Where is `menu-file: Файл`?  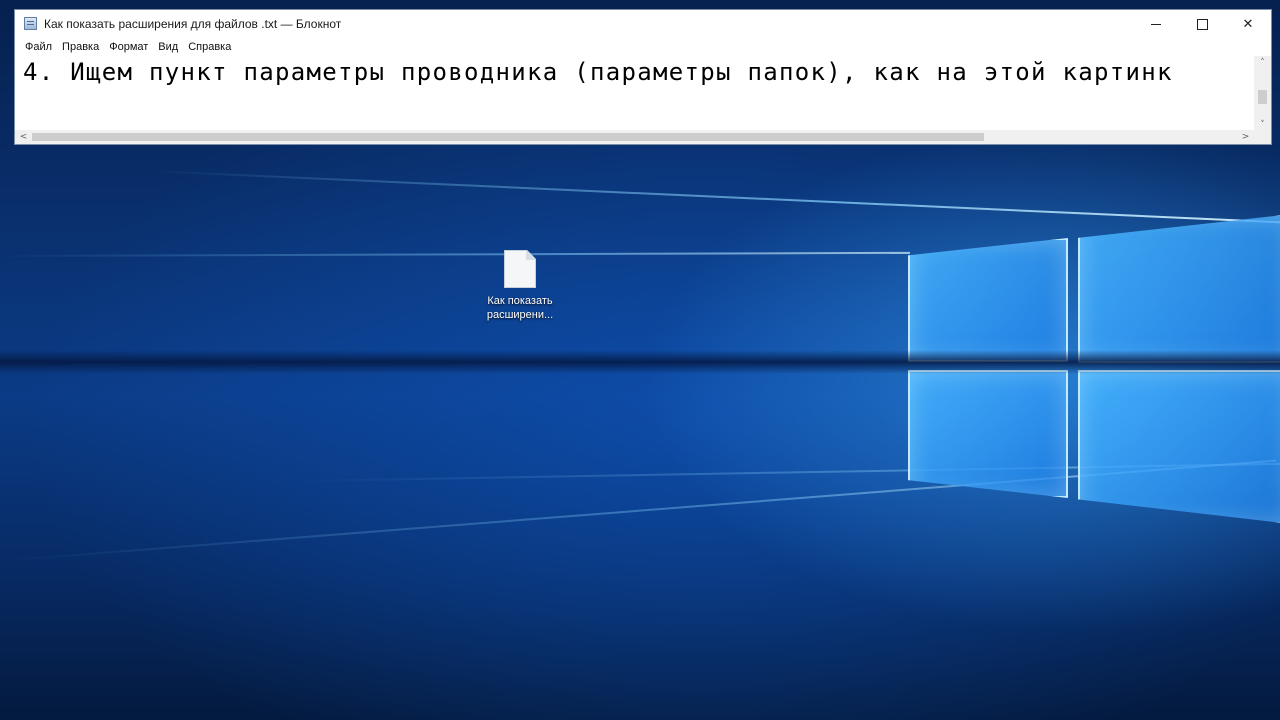 menu-file: Файл is located at coordinates (38, 47).